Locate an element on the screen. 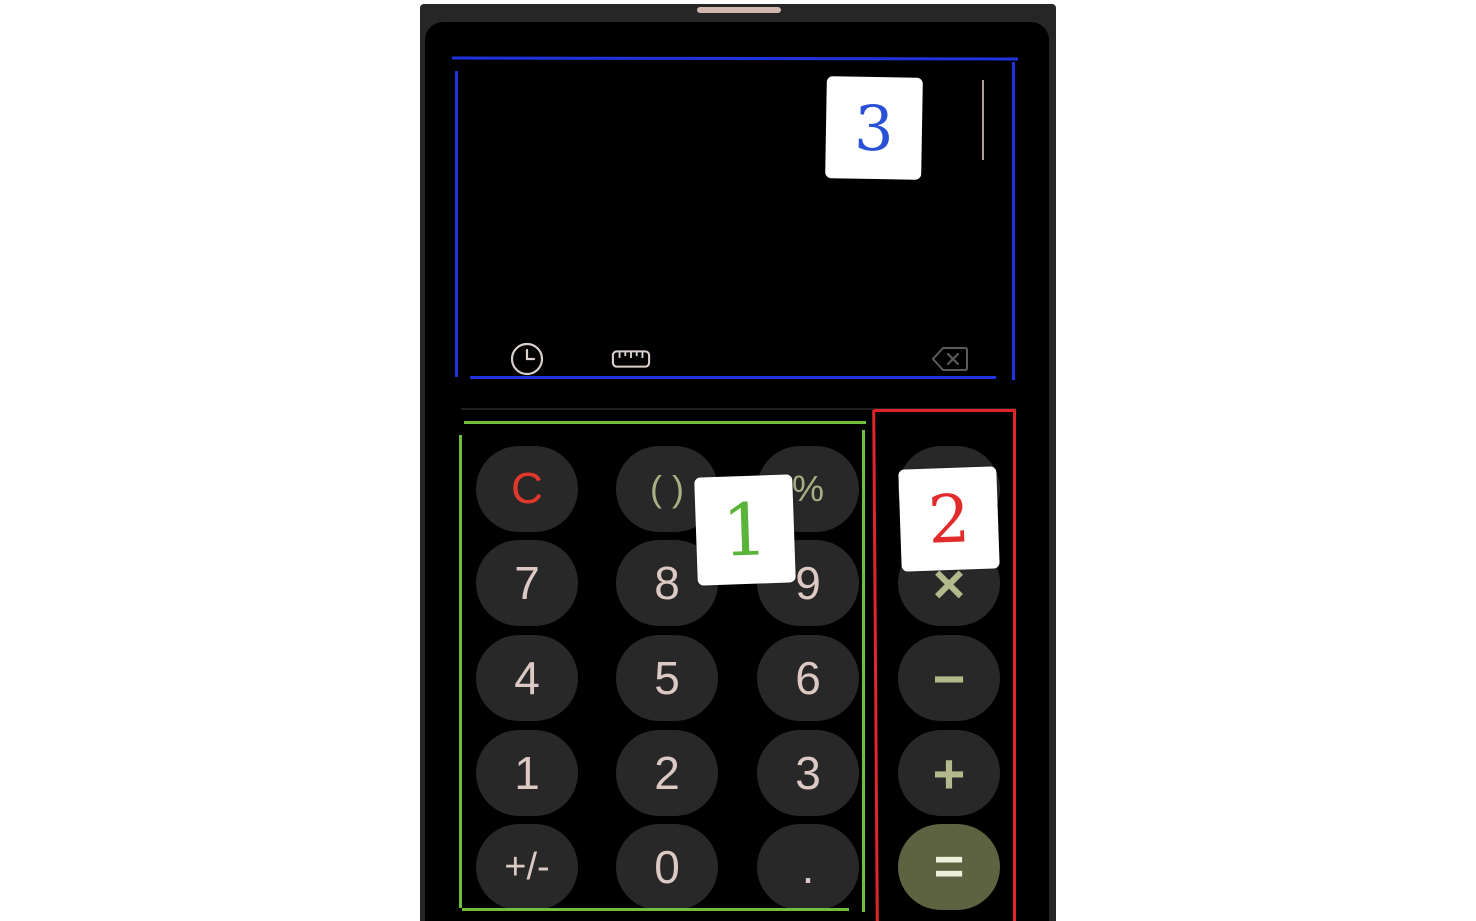 Image resolution: width=1476 pixels, height=921 pixels. clock-icon is located at coordinates (527, 359).